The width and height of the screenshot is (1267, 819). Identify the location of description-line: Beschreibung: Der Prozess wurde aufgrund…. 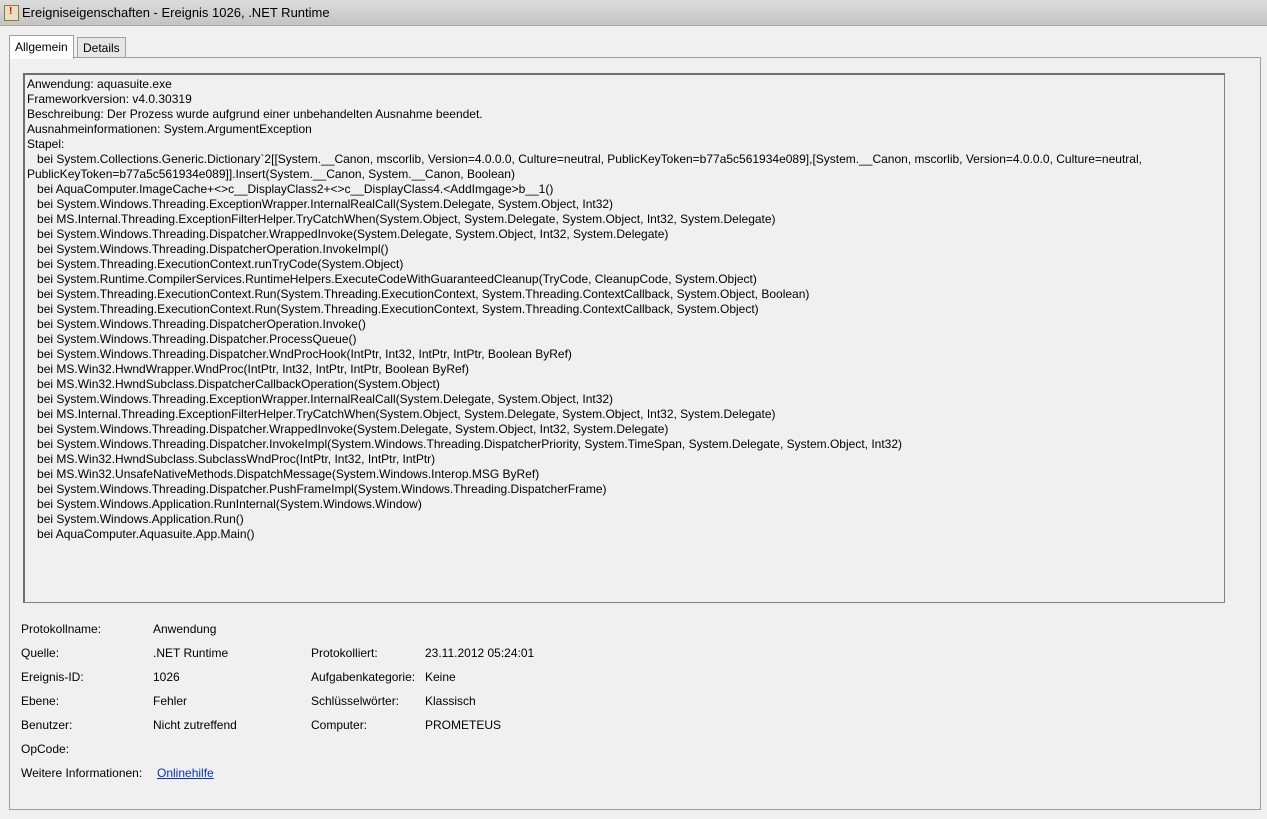
(255, 114).